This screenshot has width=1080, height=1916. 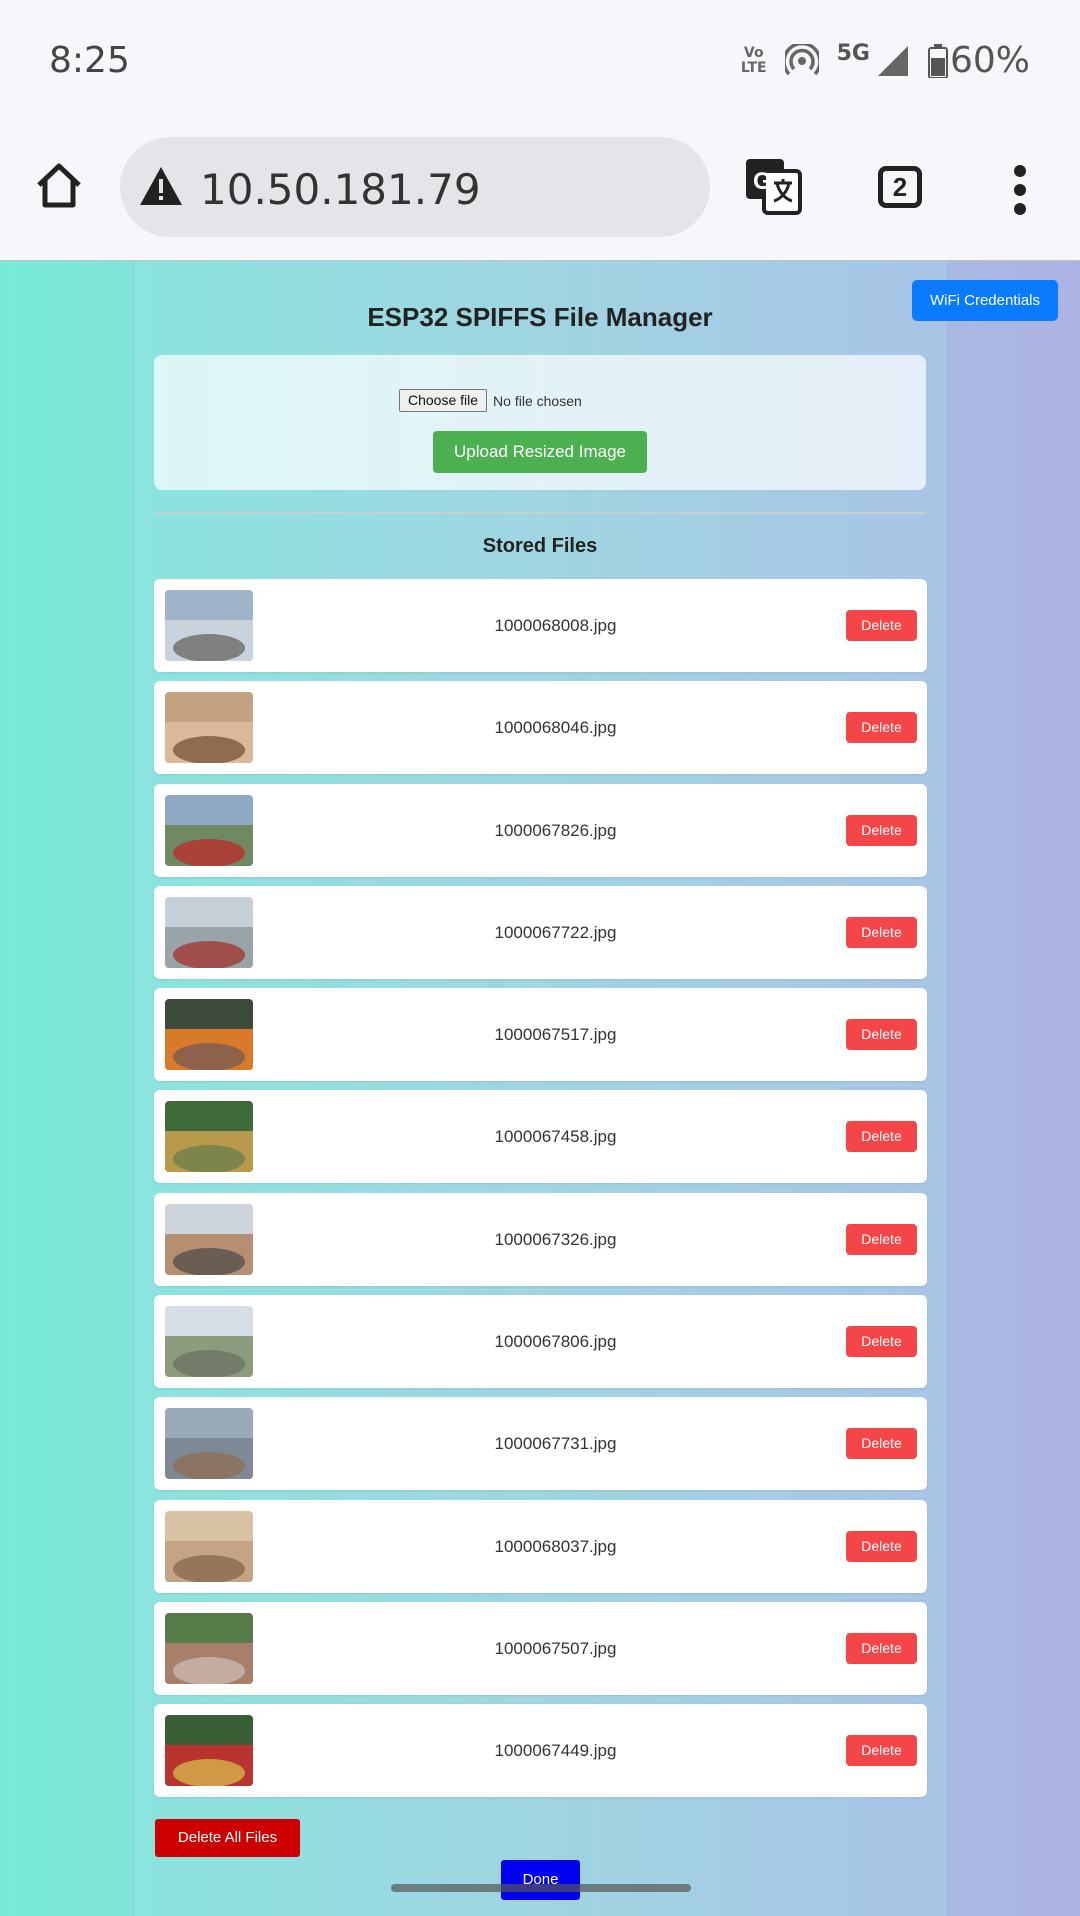 I want to click on url-text: 10.50.181.79, so click(x=340, y=189).